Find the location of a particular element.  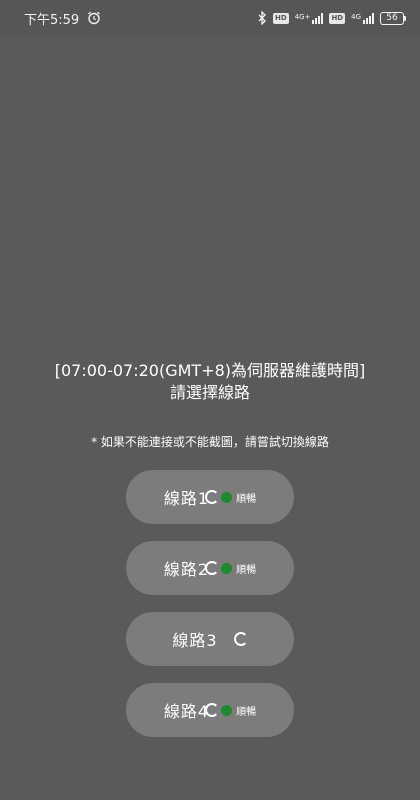

route-2-button: 線路2 順暢 is located at coordinates (210, 568).